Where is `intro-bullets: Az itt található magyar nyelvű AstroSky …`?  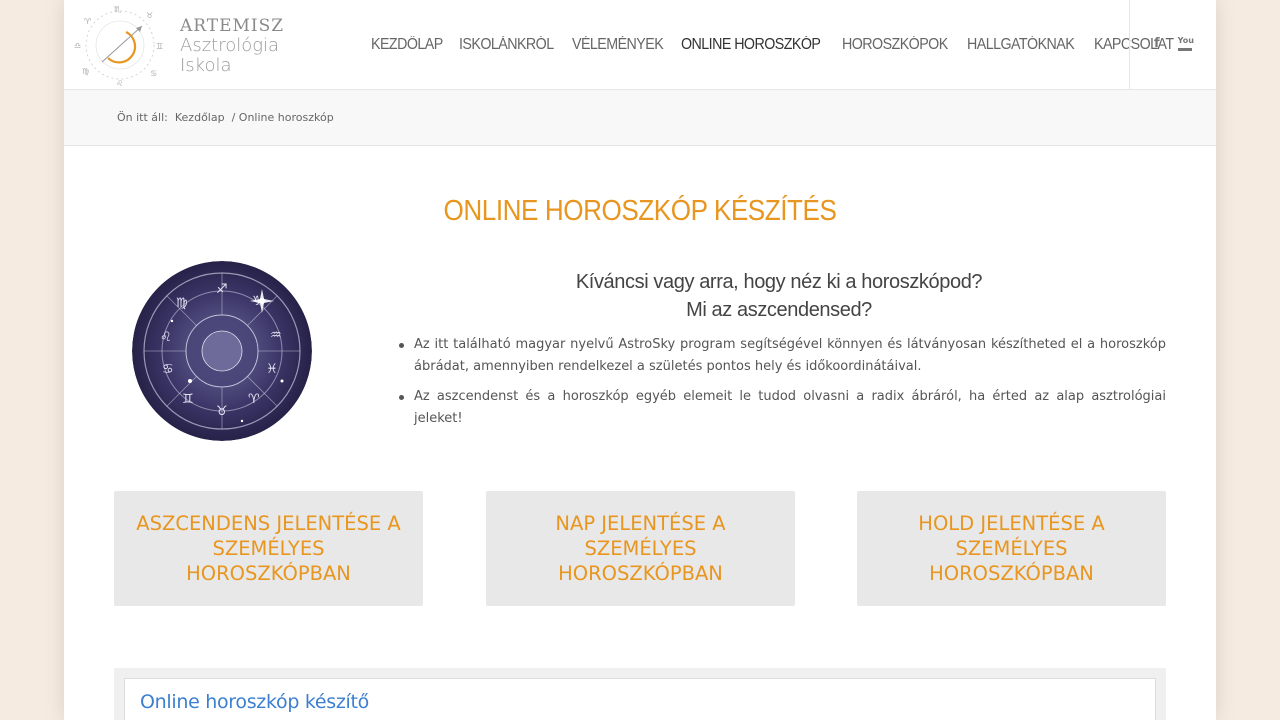
intro-bullets: Az itt található magyar nyelvű AstroSky … is located at coordinates (782, 386).